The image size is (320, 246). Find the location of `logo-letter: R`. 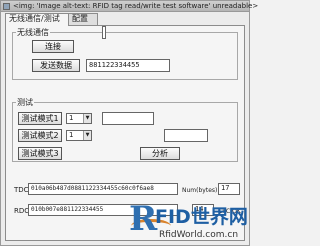

logo-letter: R is located at coordinates (143, 219).